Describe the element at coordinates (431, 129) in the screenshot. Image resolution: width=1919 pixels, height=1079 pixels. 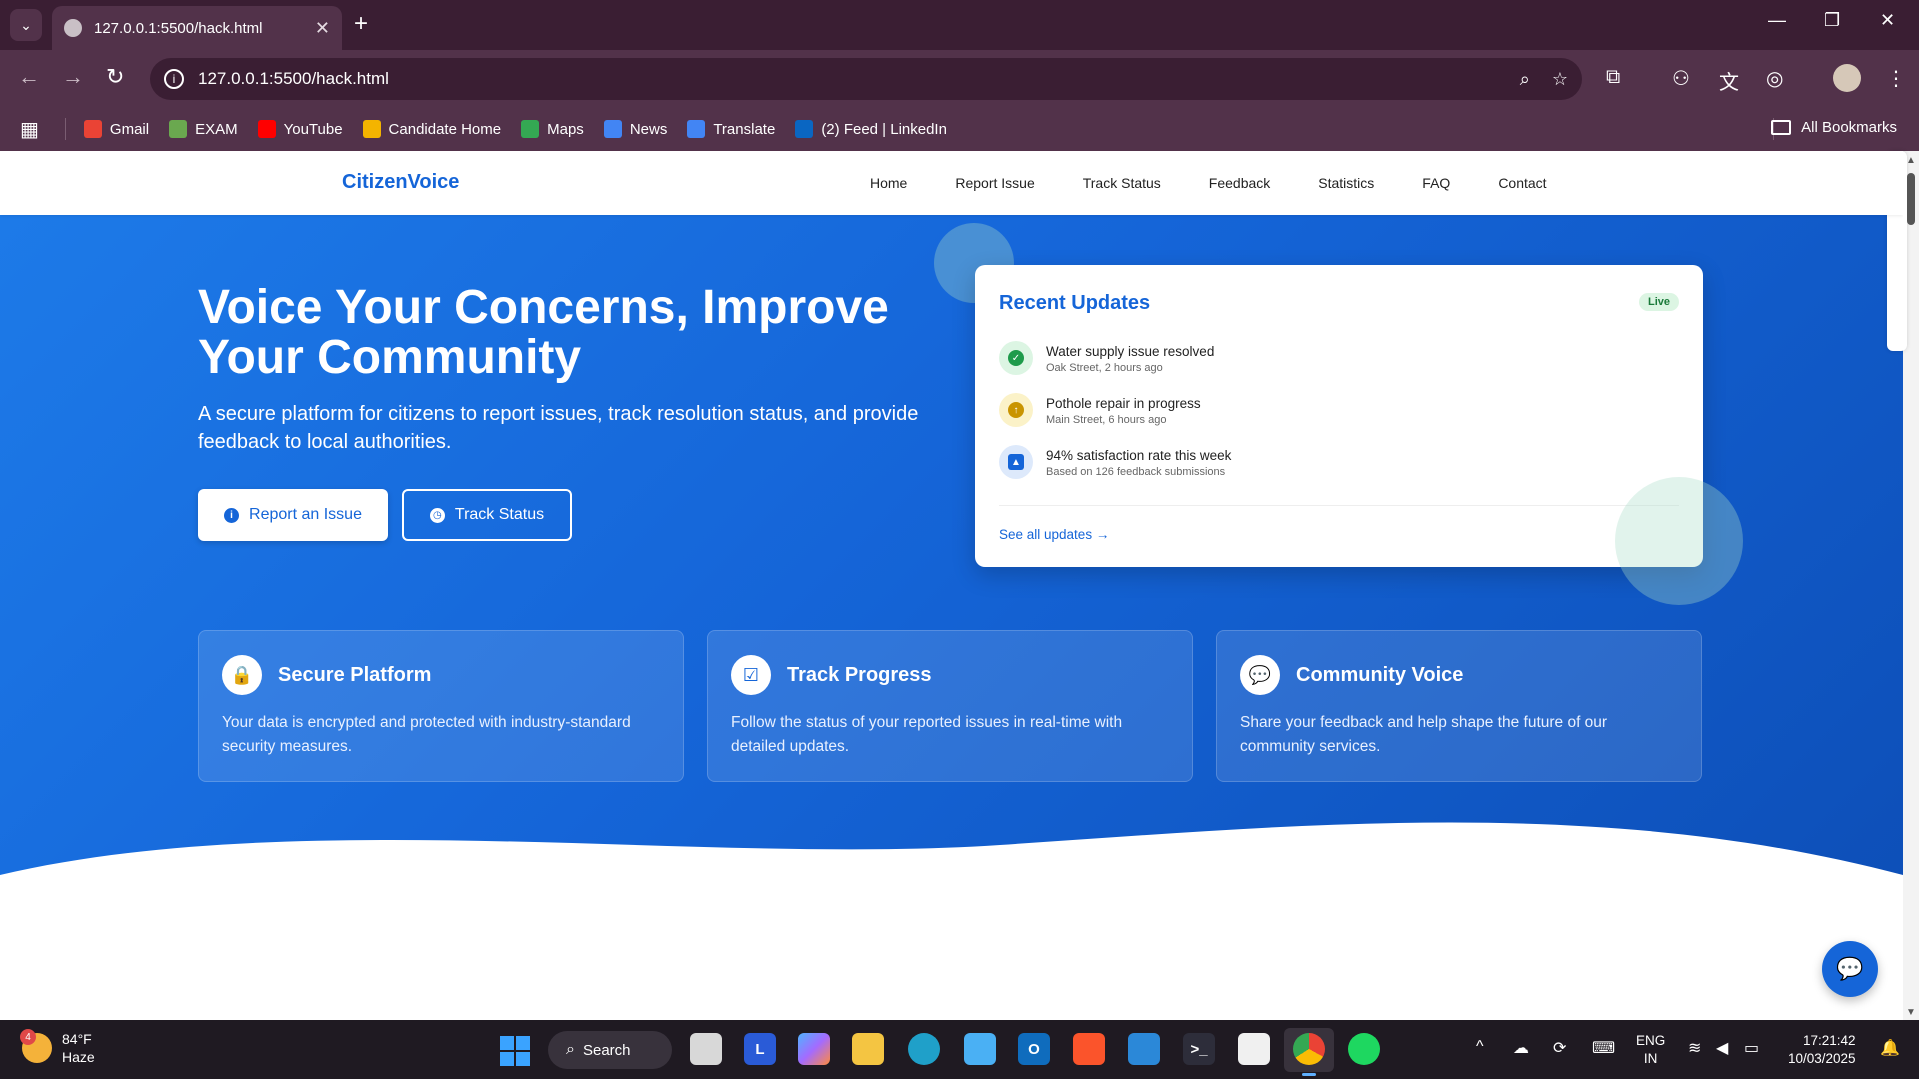
I see `bookmark-candidate-home: Candidate Home` at that location.